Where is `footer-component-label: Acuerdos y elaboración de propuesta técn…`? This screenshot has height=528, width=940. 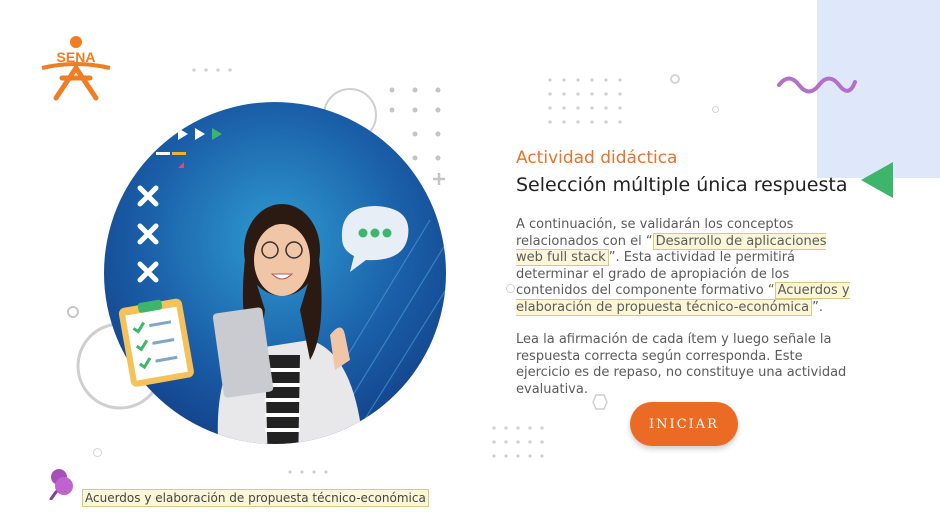
footer-component-label: Acuerdos y elaboración de propuesta técn… is located at coordinates (255, 498).